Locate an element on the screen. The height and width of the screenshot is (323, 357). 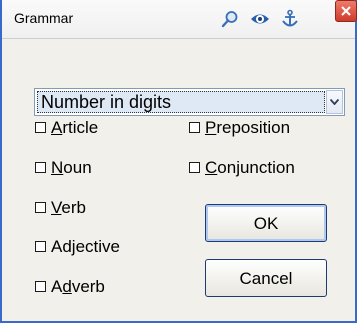
eye-icon is located at coordinates (260, 19).